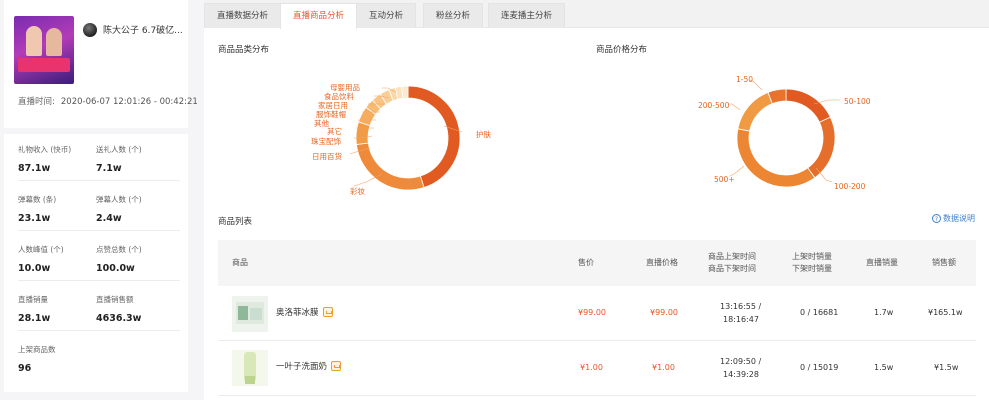 This screenshot has height=400, width=989. Describe the element at coordinates (44, 50) in the screenshot. I see `live-cover-image` at that location.